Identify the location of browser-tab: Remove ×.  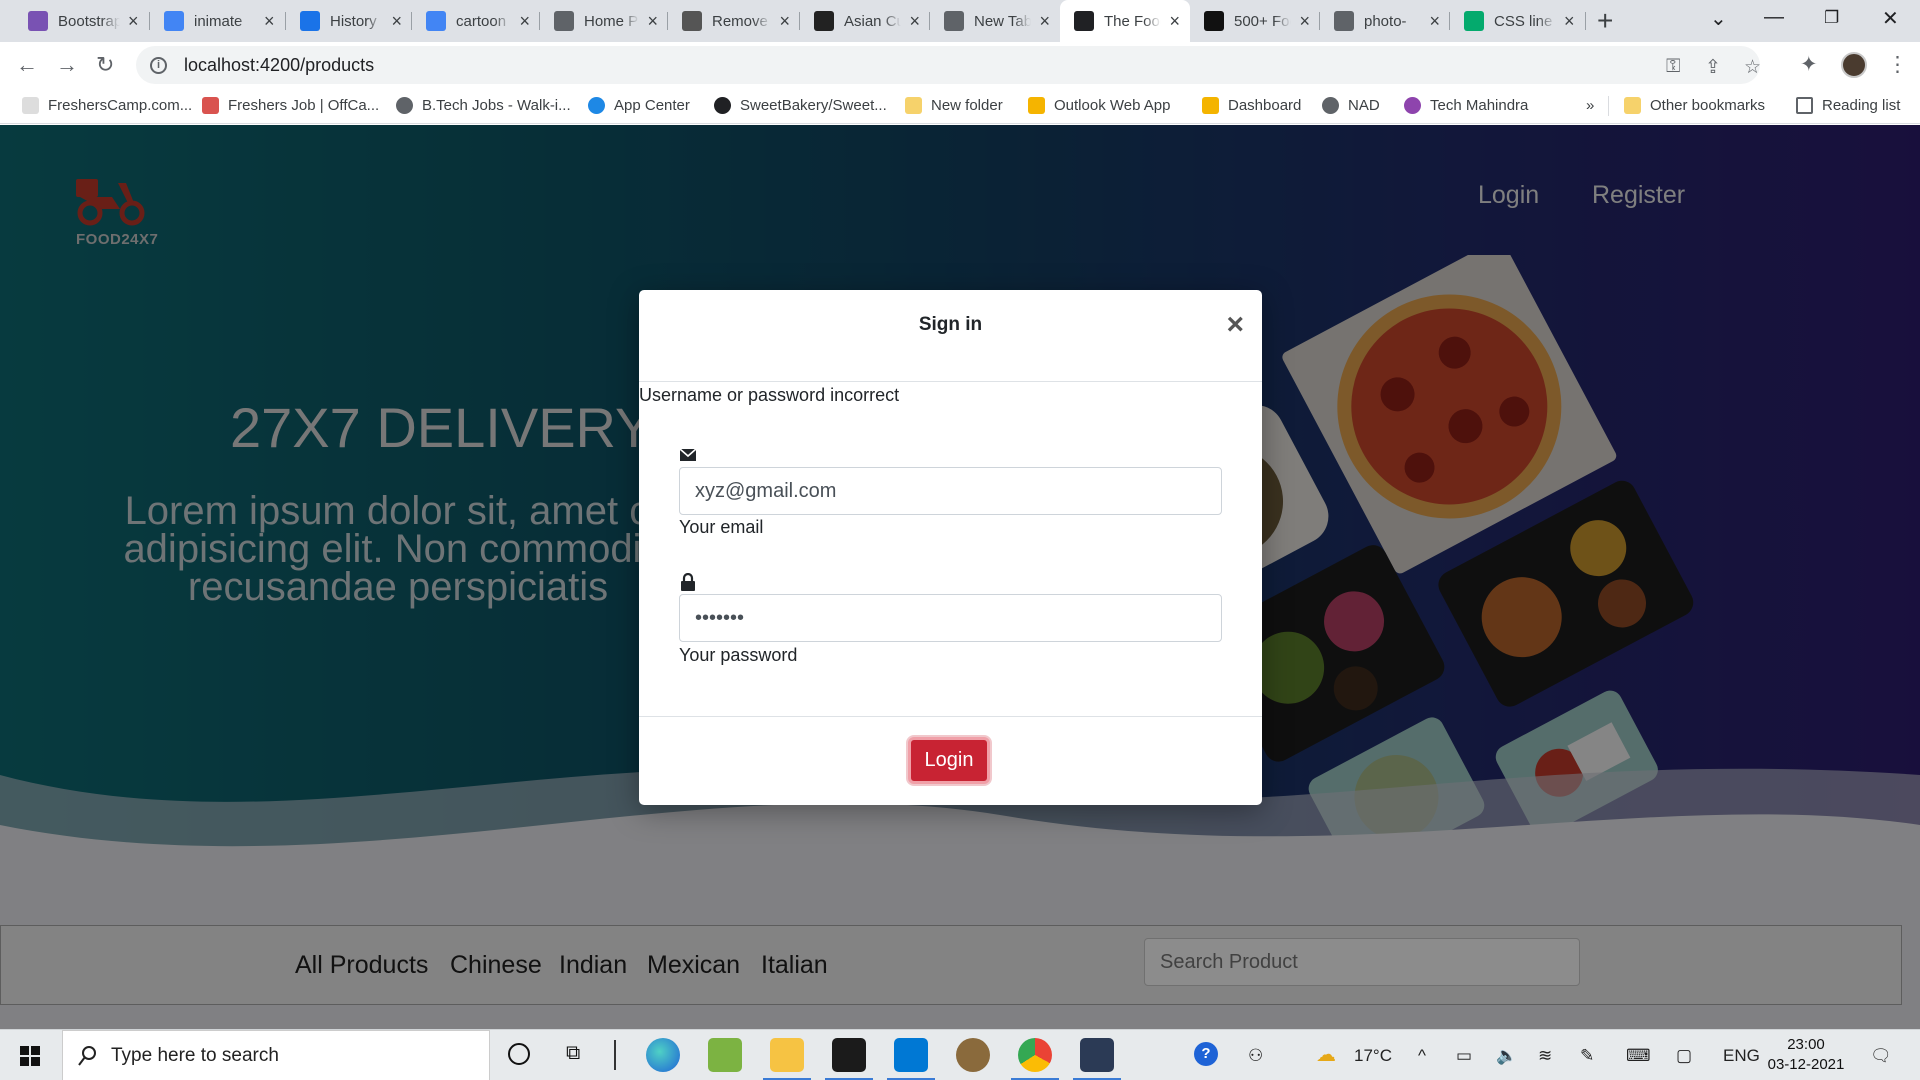
(734, 21).